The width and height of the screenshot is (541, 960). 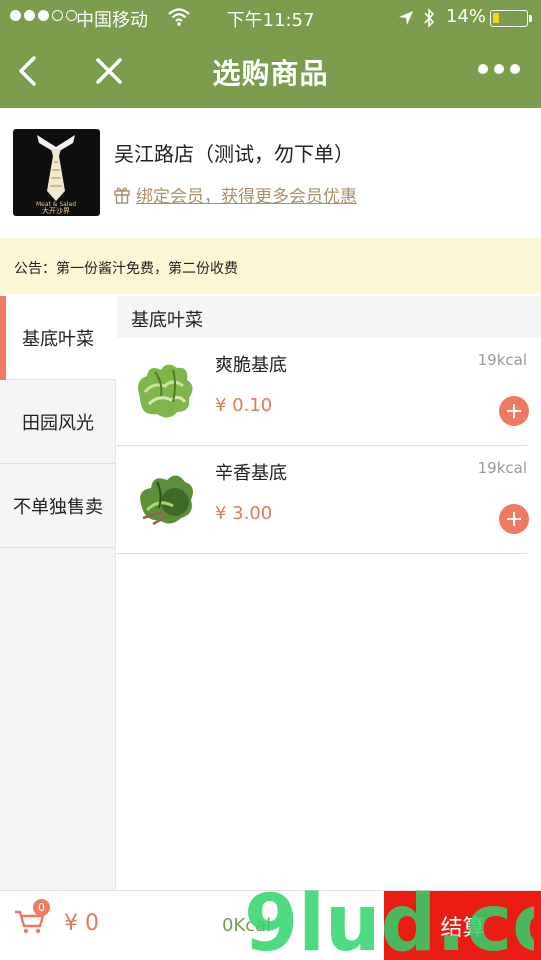 I want to click on cart-count-badge: 0, so click(x=41, y=907).